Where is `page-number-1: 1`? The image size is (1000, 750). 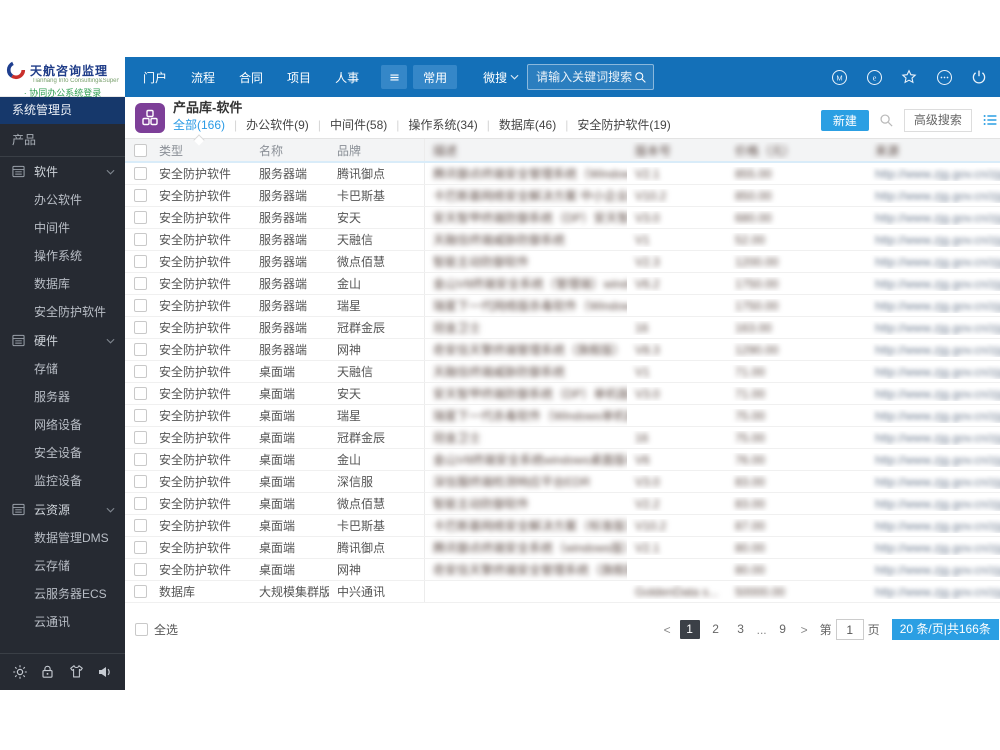
page-number-1: 1 is located at coordinates (689, 629).